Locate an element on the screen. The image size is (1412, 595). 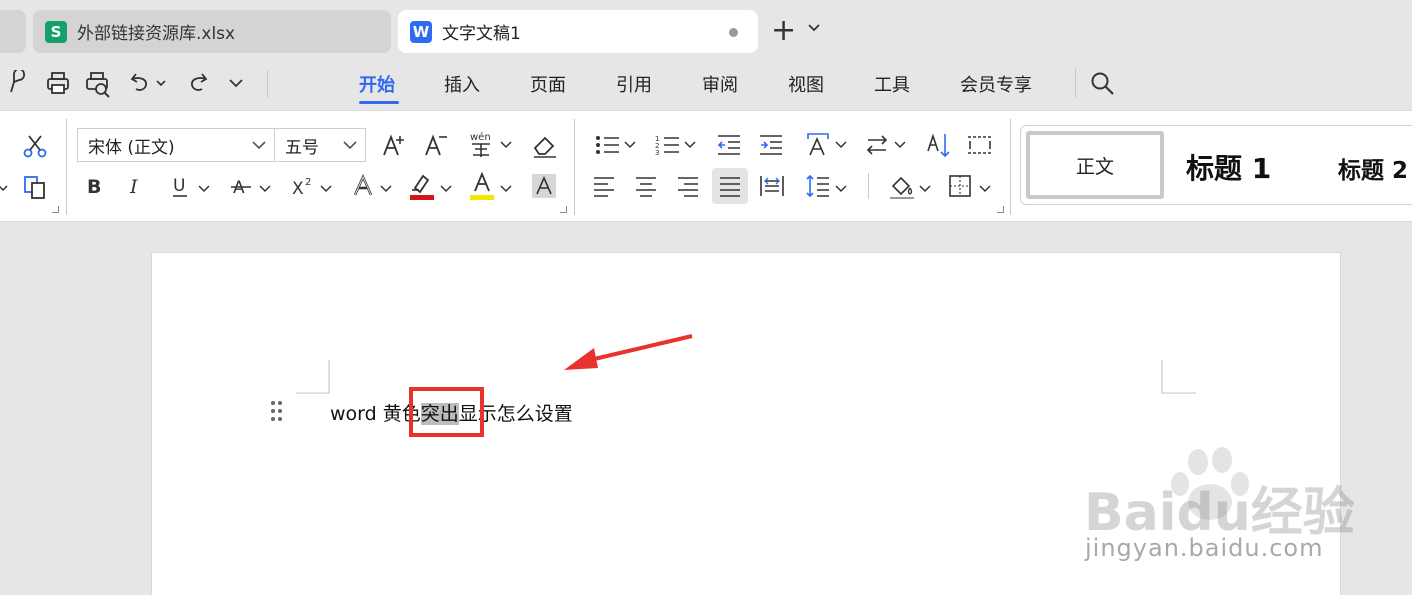
tab-bar: S 外部链接资源库.xlsx W 文字文稿1 + is located at coordinates (706, 30).